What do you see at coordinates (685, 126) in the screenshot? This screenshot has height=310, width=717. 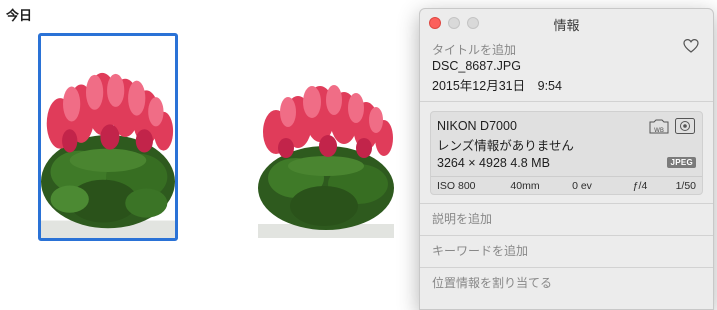 I see `metering-icon` at bounding box center [685, 126].